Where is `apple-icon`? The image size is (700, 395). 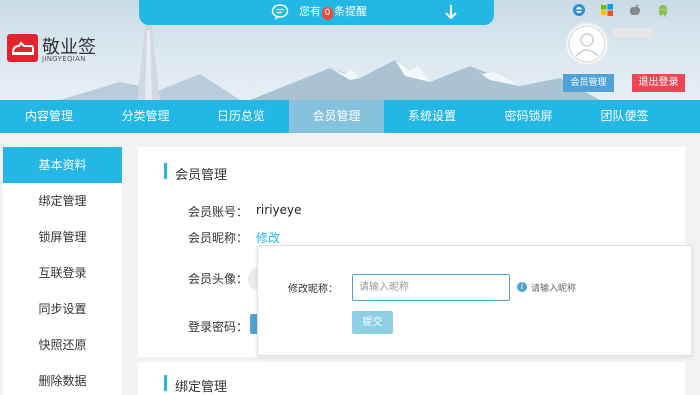
apple-icon is located at coordinates (635, 10).